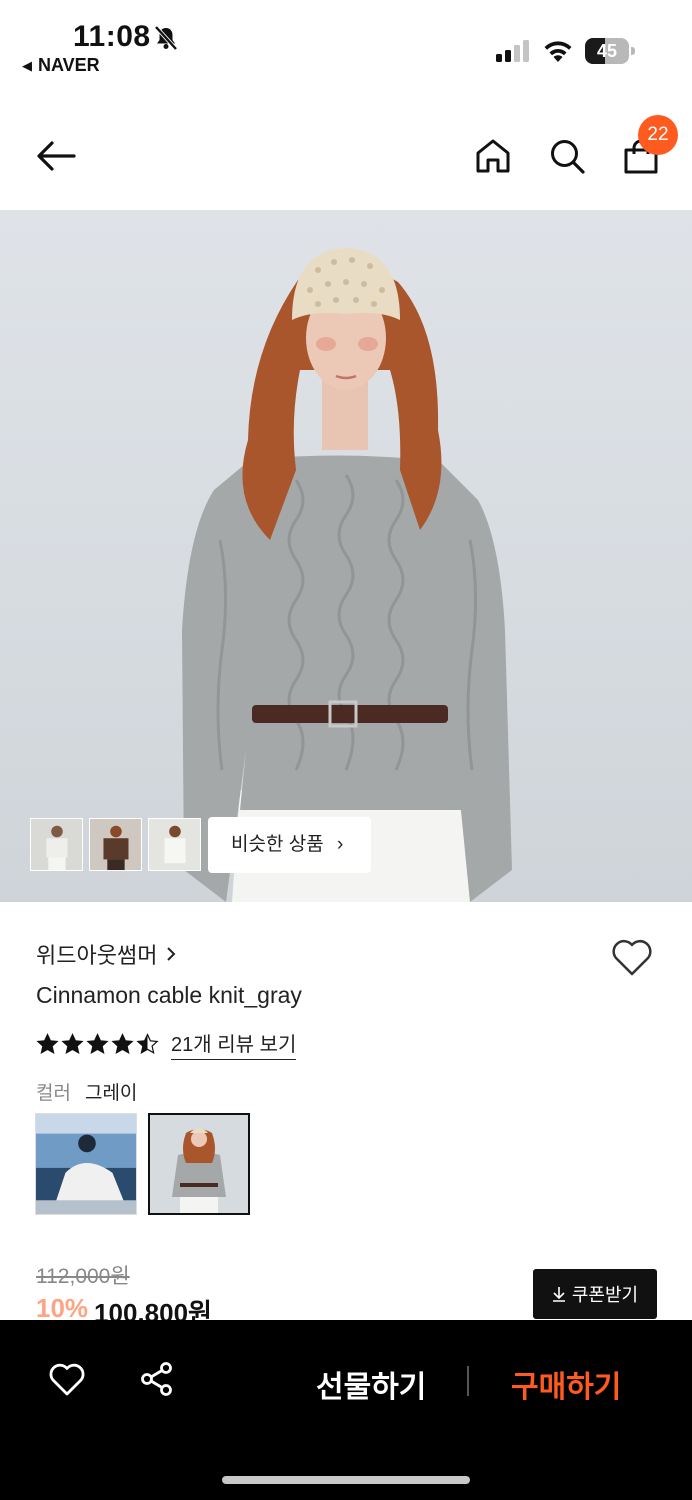 This screenshot has height=1500, width=692. I want to click on back-app-label: NAVER, so click(69, 65).